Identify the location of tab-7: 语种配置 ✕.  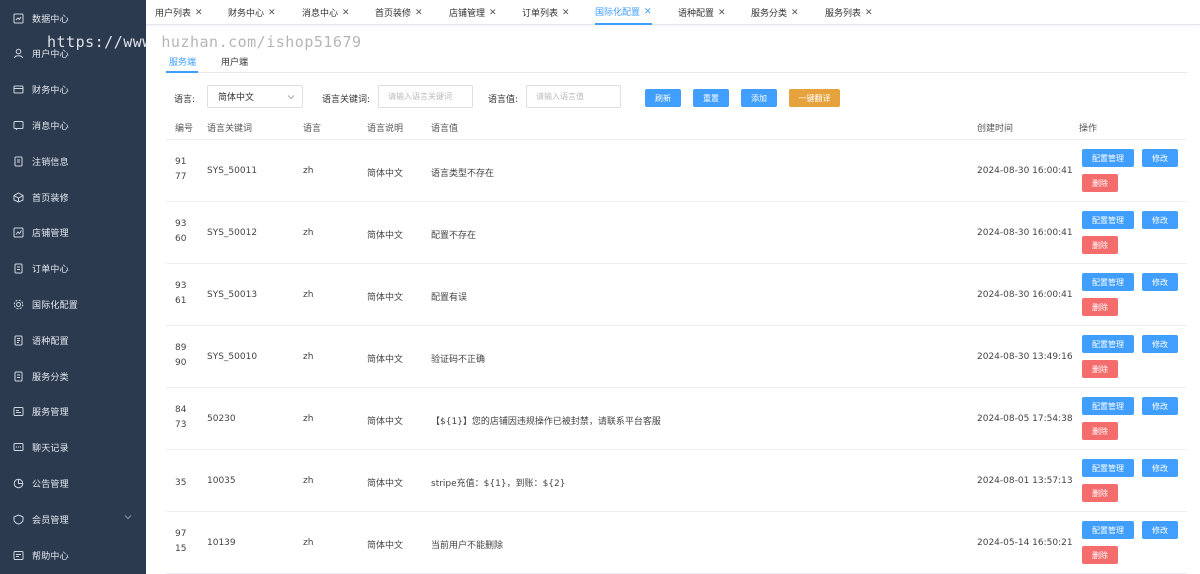
(702, 12).